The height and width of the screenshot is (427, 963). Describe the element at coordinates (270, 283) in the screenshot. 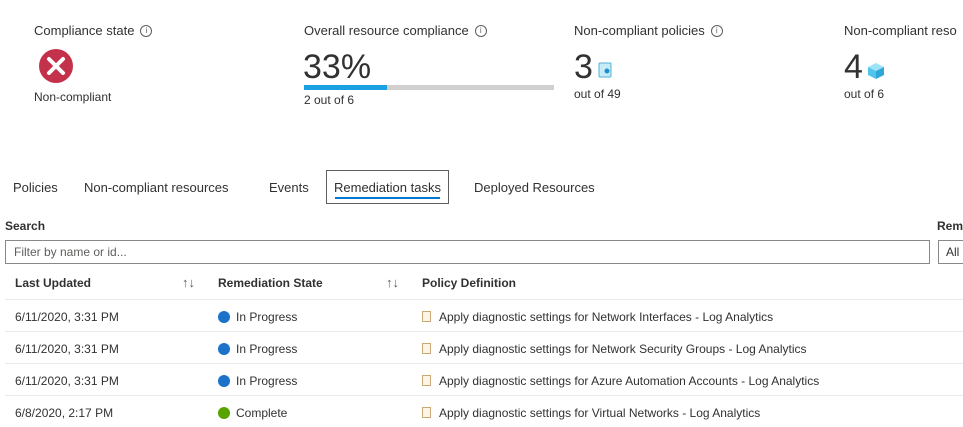

I see `column-header-remediation-state: Remediation State` at that location.